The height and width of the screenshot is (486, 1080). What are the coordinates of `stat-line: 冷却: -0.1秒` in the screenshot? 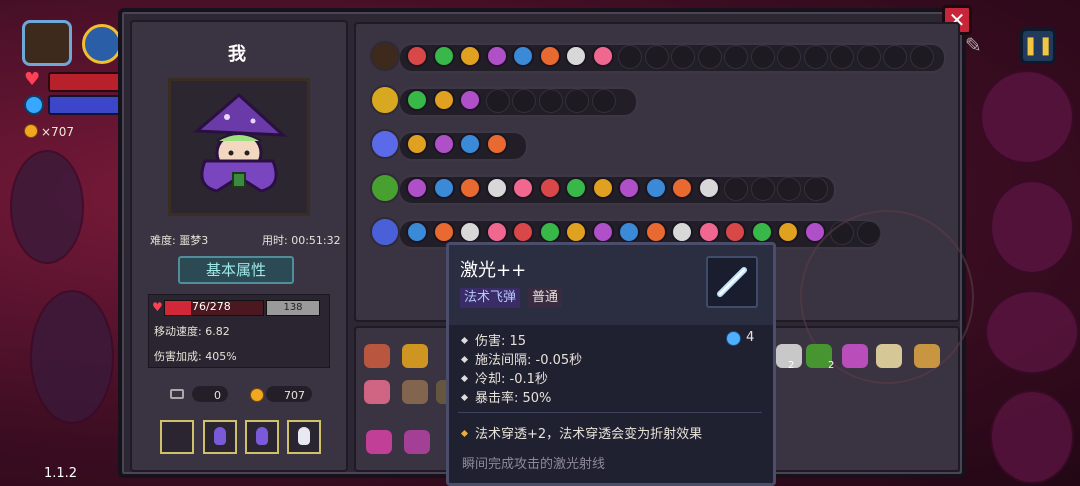 It's located at (504, 377).